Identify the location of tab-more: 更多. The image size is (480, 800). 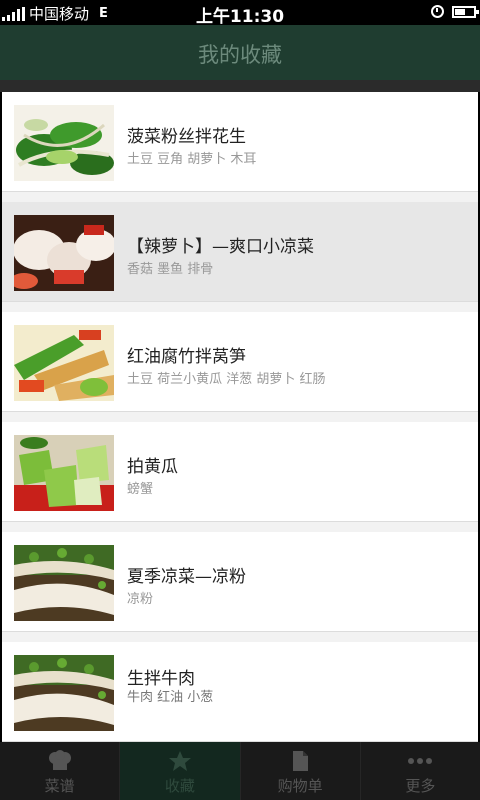
(420, 771).